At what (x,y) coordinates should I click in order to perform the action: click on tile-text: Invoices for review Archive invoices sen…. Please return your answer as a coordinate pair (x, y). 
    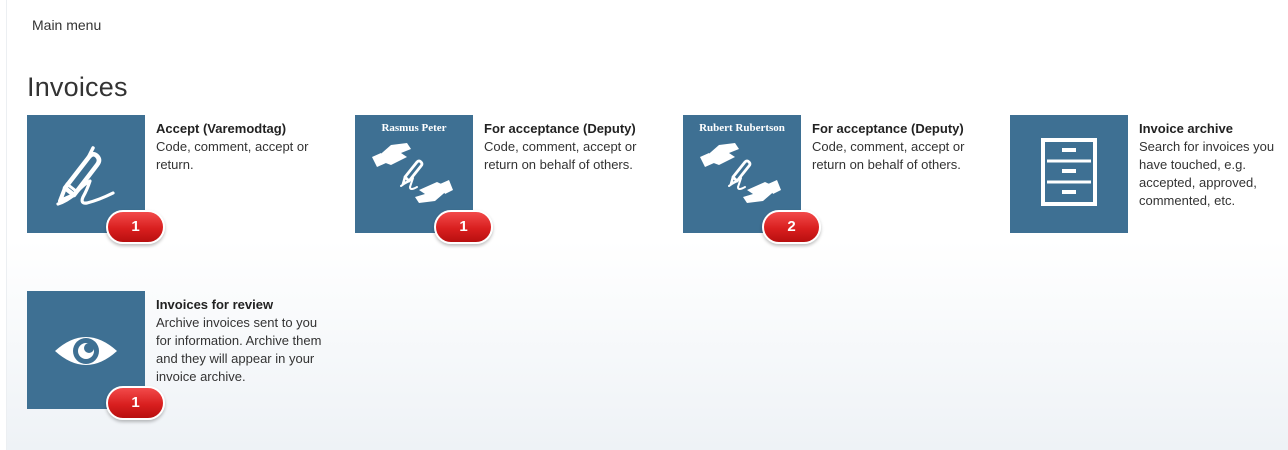
    Looking at the image, I should click on (242, 341).